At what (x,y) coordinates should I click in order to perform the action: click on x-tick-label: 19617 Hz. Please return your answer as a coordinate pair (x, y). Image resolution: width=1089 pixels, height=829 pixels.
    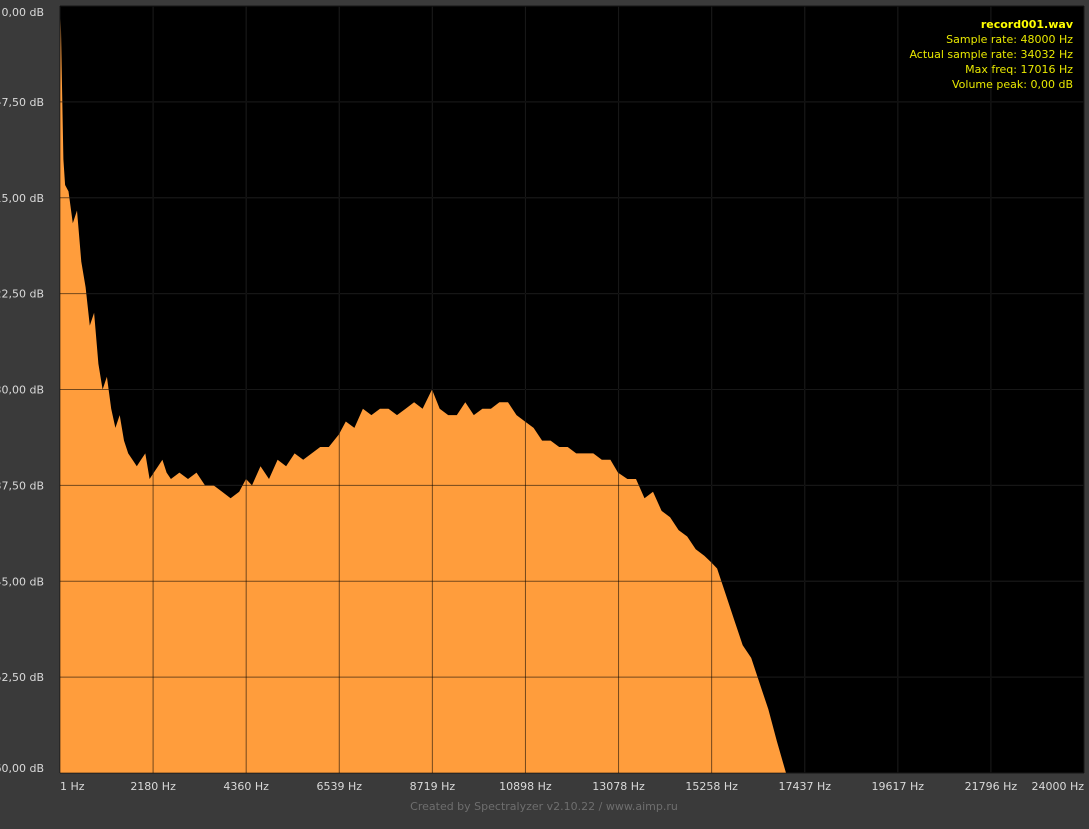
    Looking at the image, I should click on (898, 786).